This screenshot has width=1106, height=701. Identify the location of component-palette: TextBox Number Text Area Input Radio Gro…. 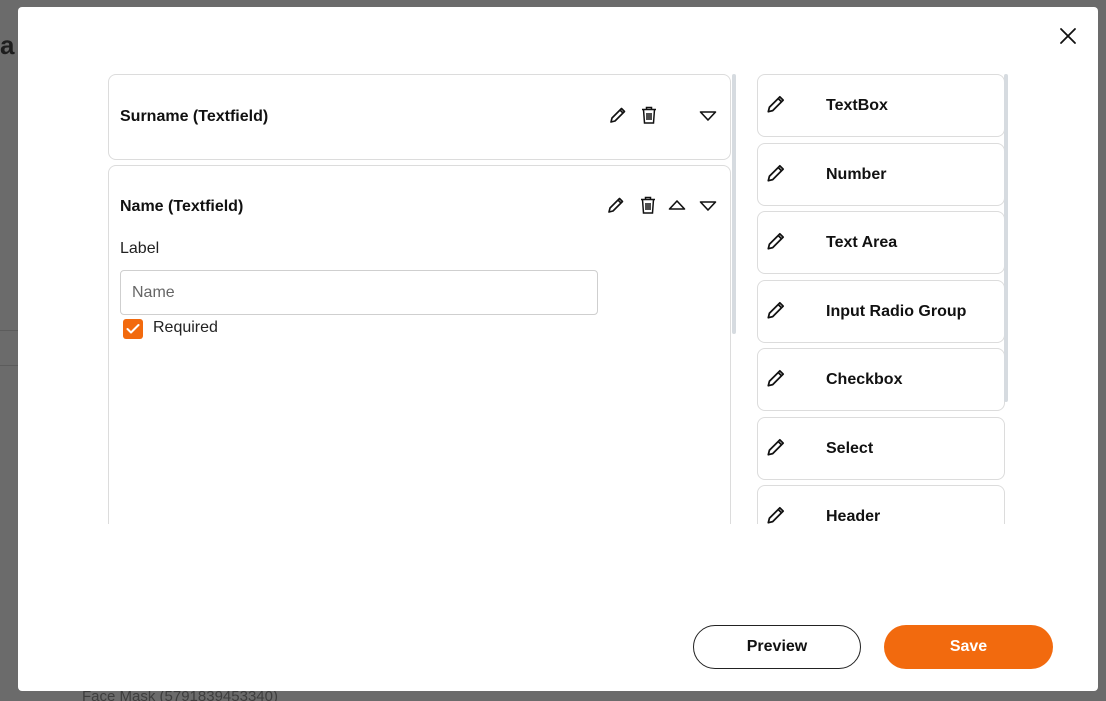
(882, 299).